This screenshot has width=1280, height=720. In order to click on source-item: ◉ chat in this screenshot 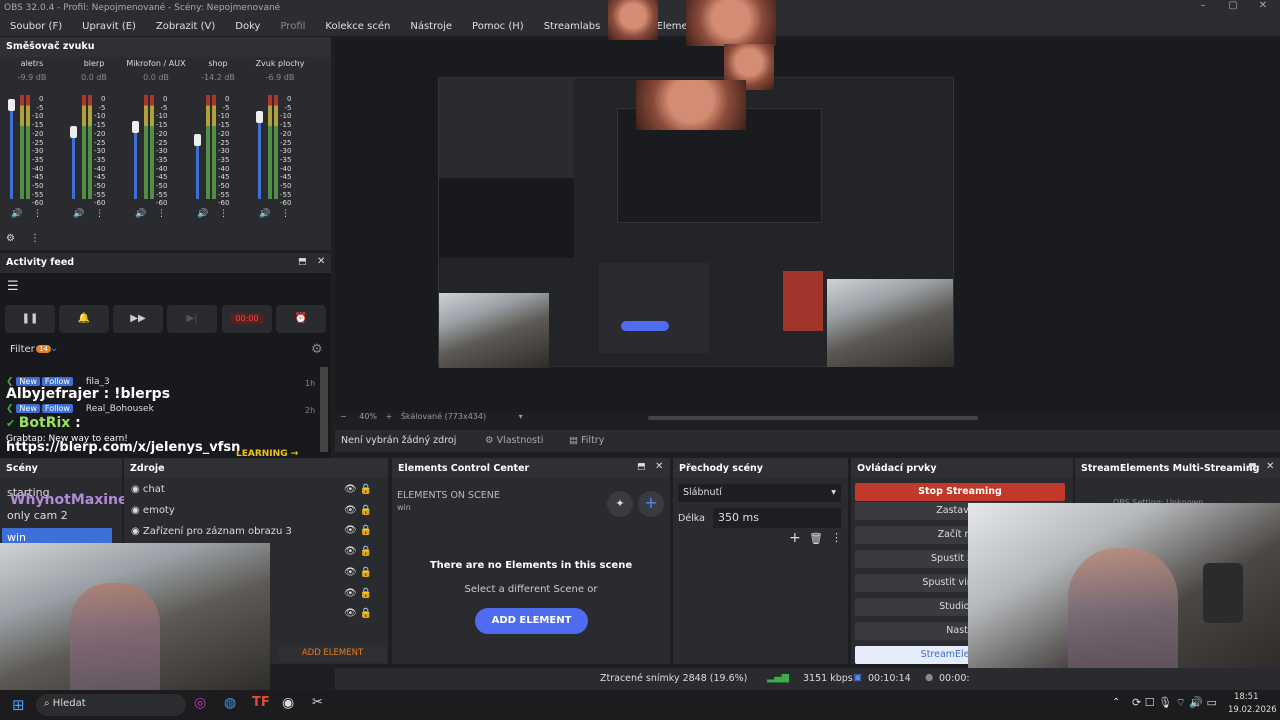, I will do `click(148, 489)`.